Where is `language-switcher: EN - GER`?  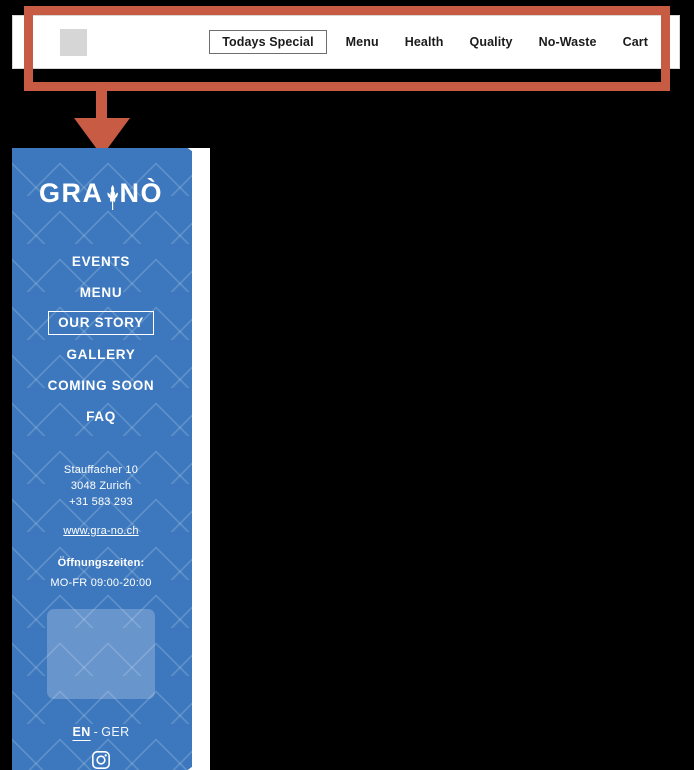 language-switcher: EN - GER is located at coordinates (100, 732).